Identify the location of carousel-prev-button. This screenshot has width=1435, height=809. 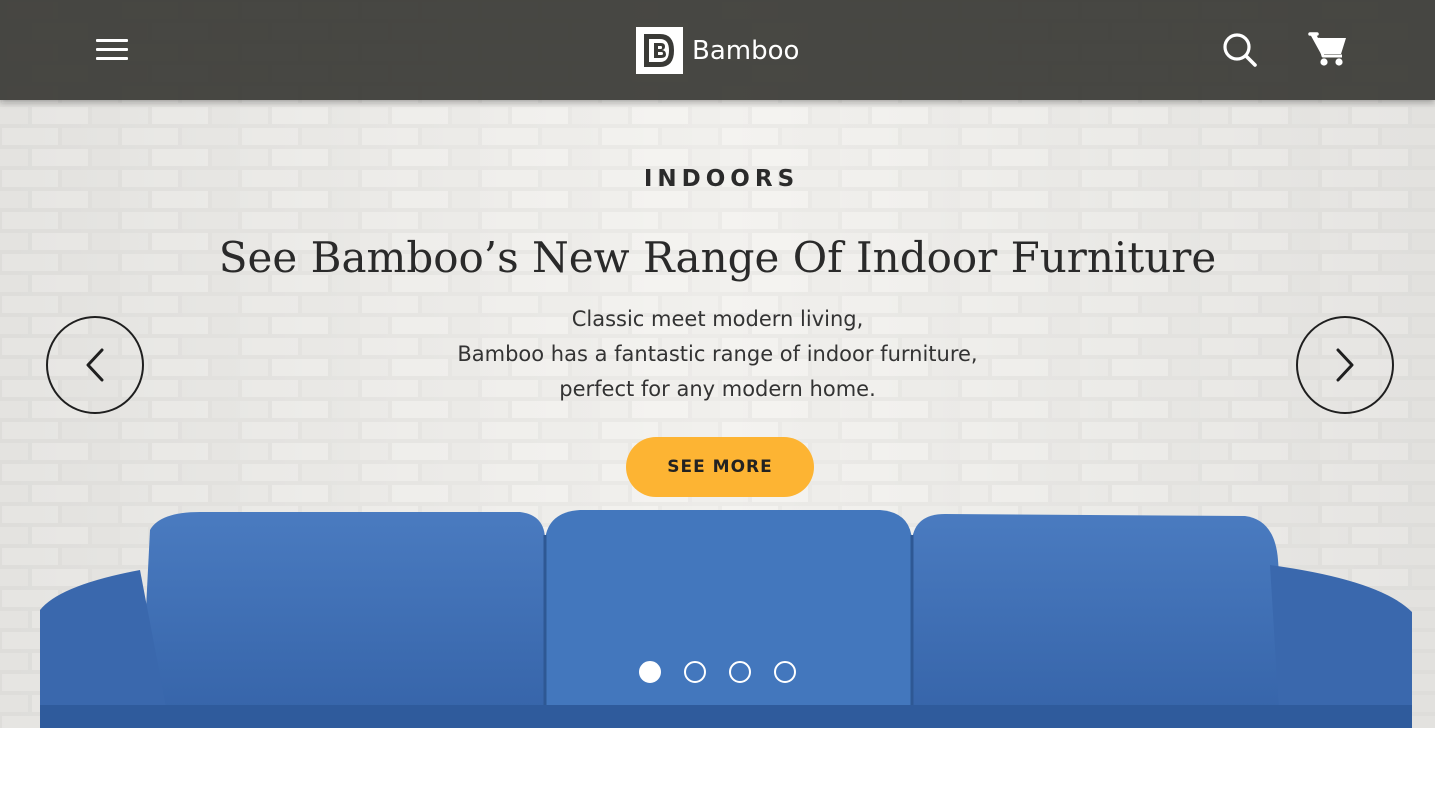
(95, 365).